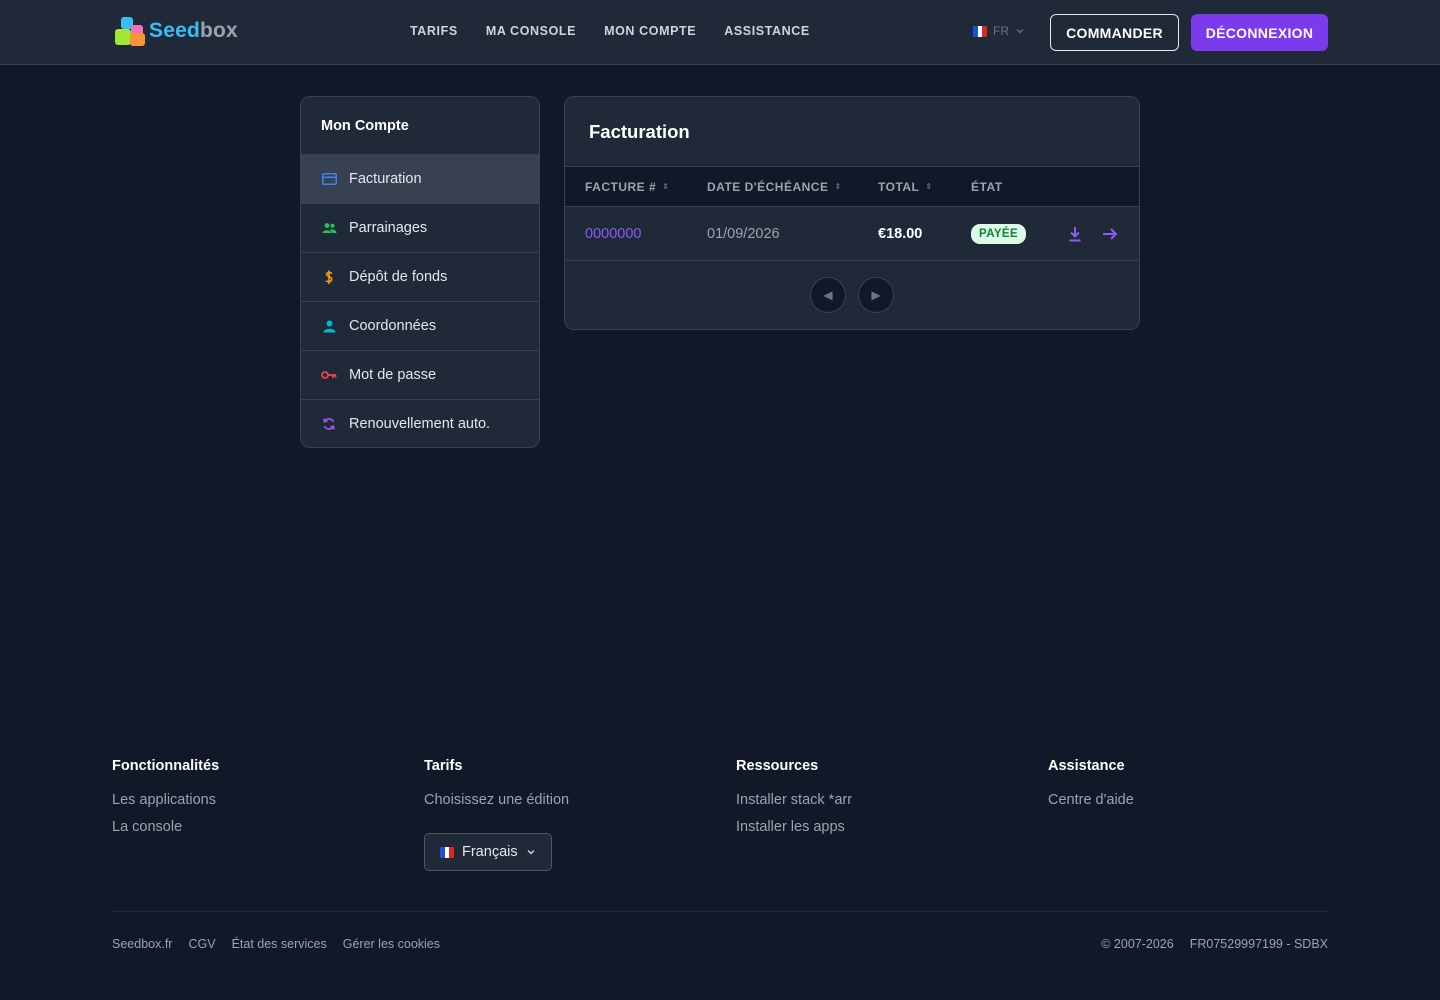 The width and height of the screenshot is (1440, 1000). I want to click on sidebar-item-label: Parrainages, so click(388, 228).